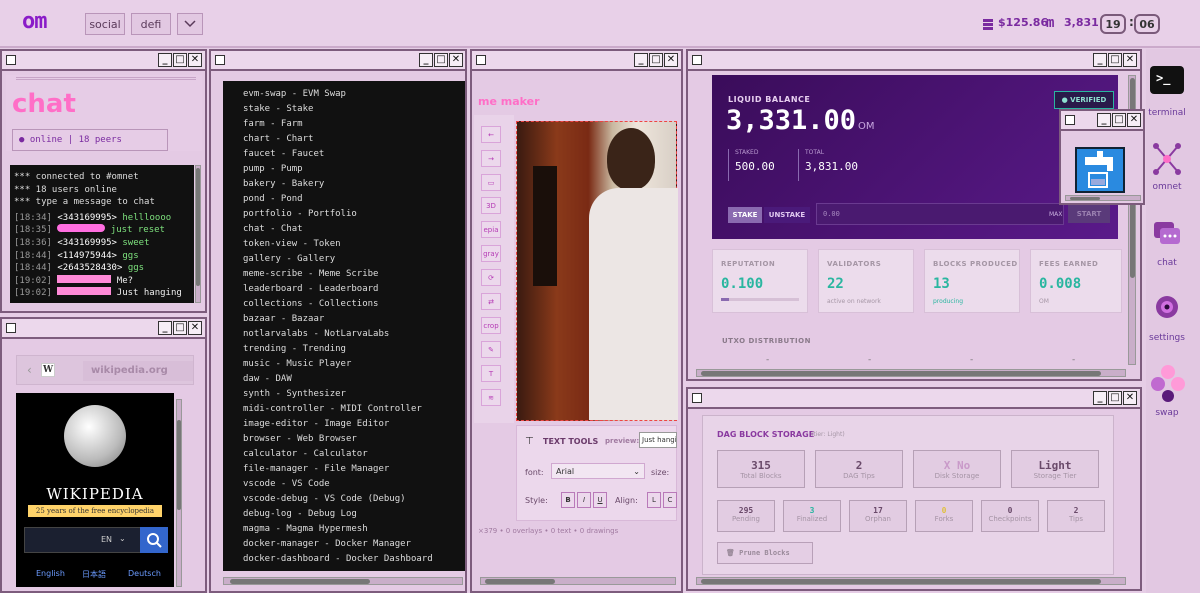 The width and height of the screenshot is (1200, 593). I want to click on stake-titlebar: _ □ ✕, so click(914, 61).